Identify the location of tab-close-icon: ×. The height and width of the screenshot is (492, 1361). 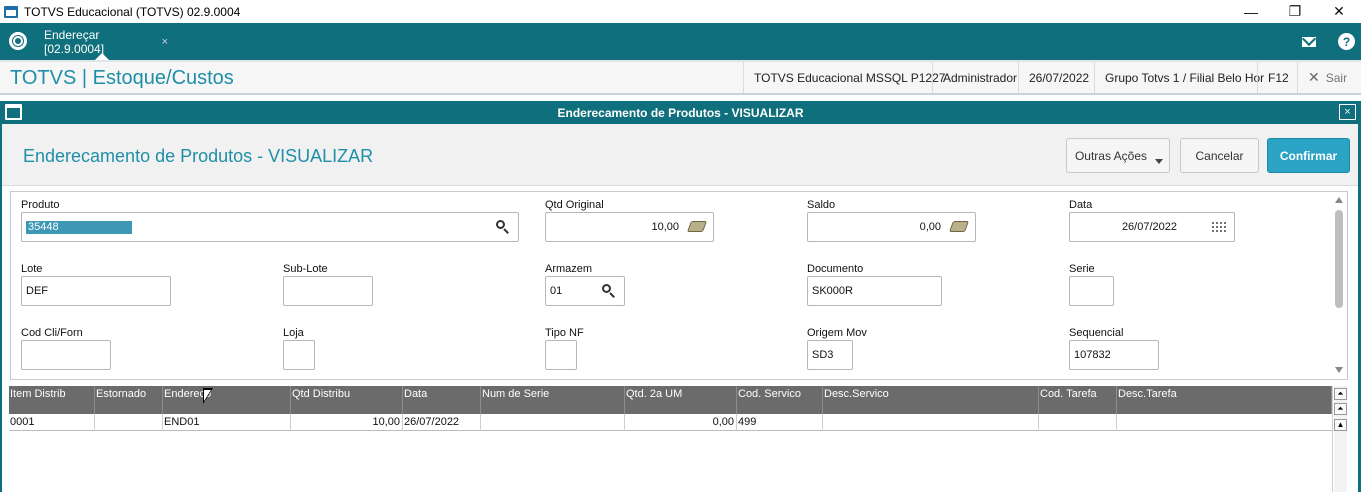
(165, 42).